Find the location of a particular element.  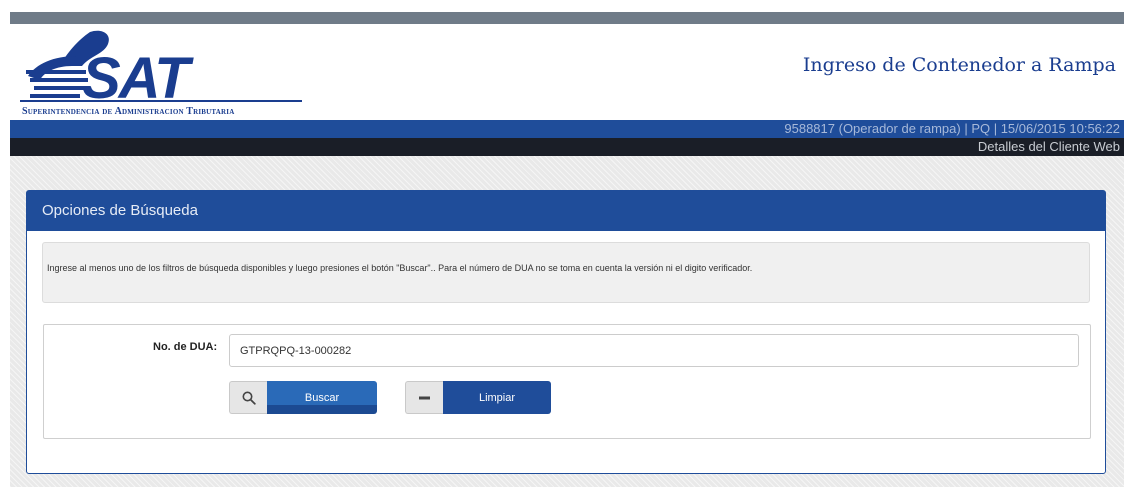

sat-logo-graphic: SAT is located at coordinates (161, 70).